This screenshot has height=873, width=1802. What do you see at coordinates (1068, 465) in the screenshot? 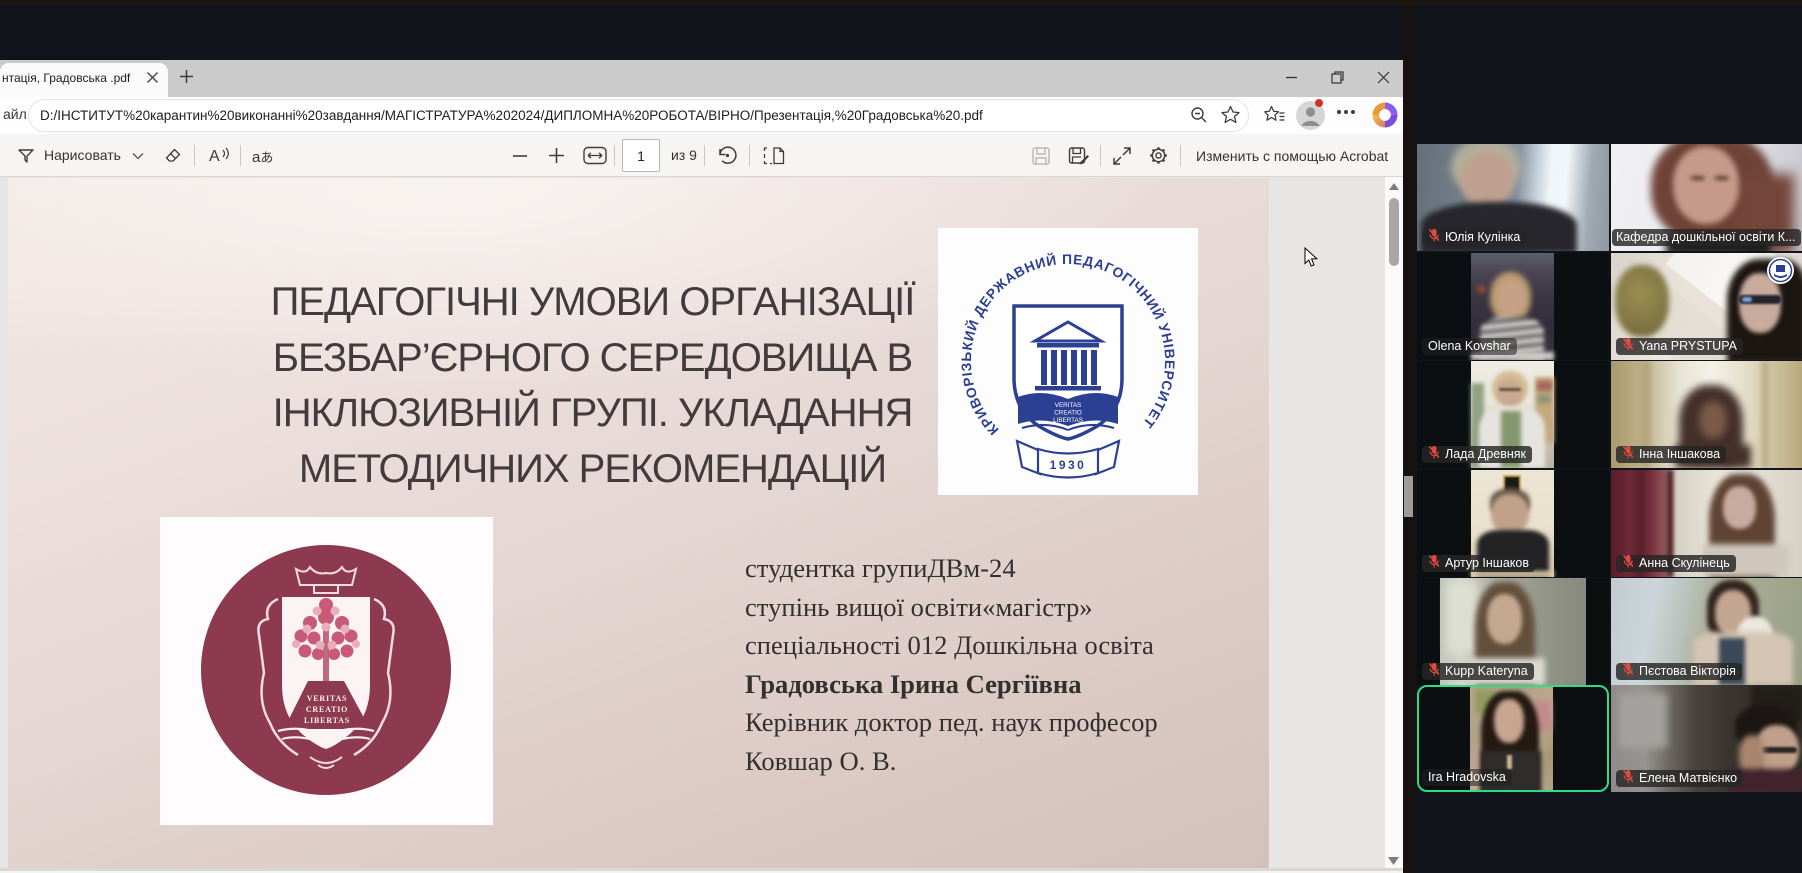
I see `svg-text: 1930` at bounding box center [1068, 465].